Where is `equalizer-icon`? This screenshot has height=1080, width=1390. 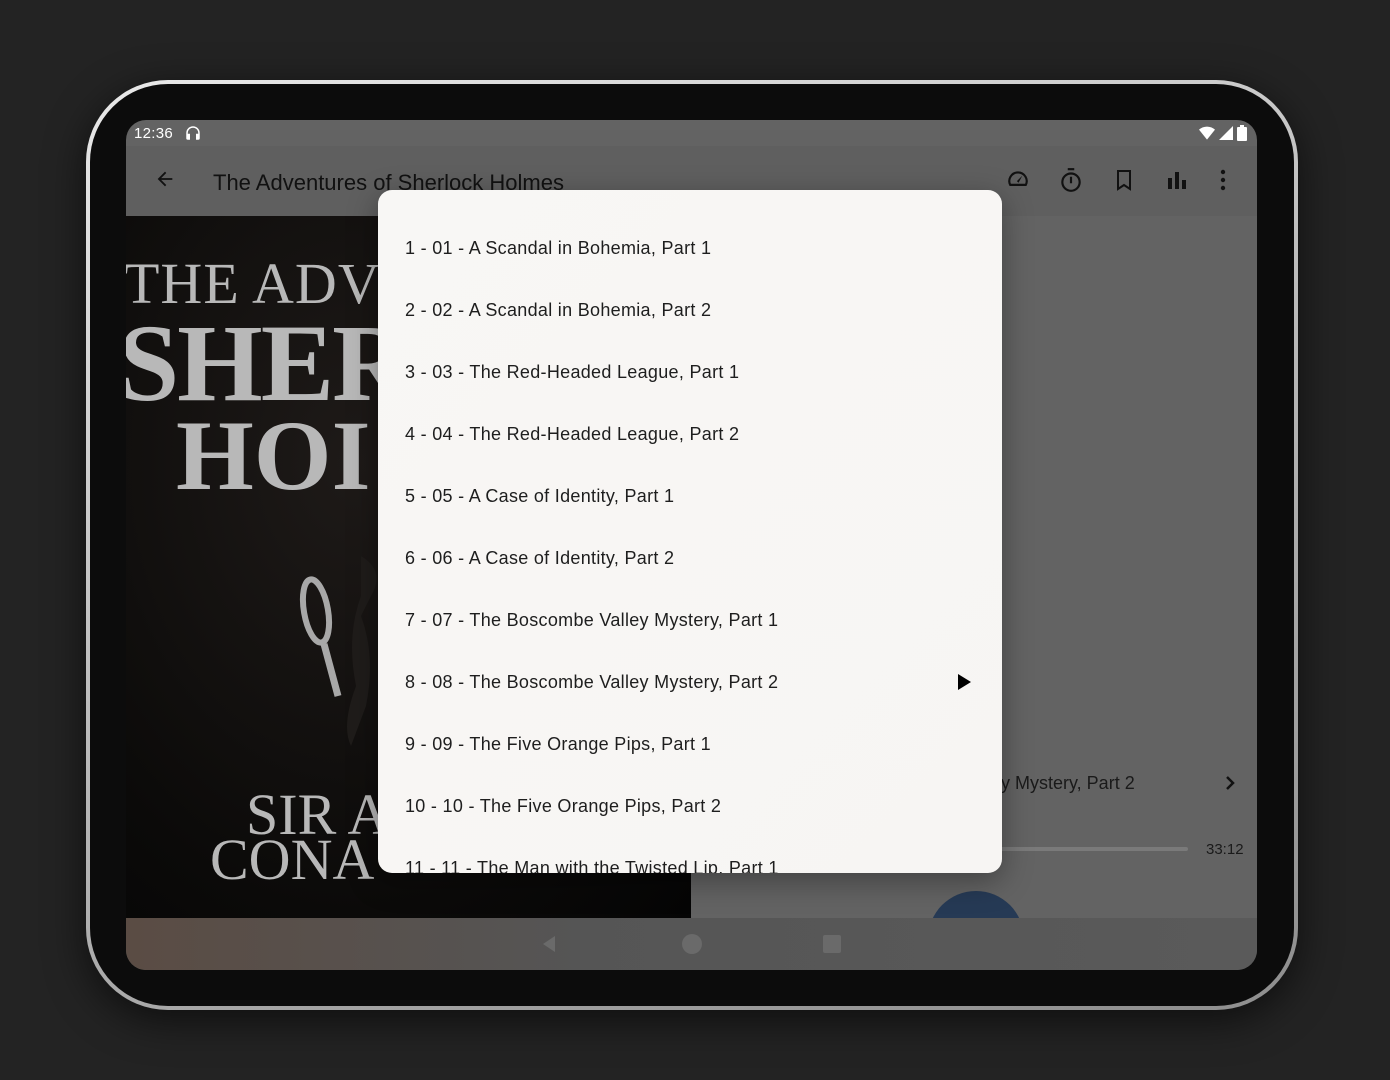 equalizer-icon is located at coordinates (1177, 182).